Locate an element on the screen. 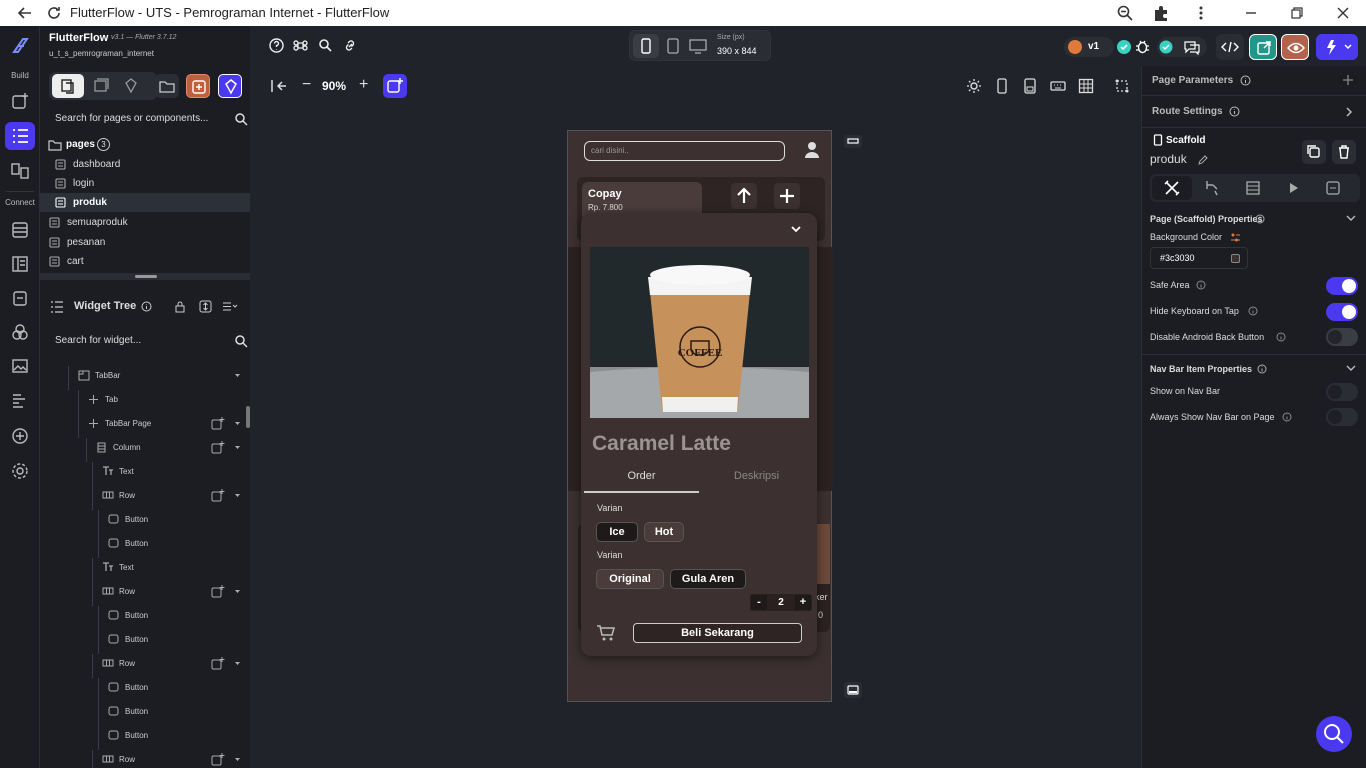 The width and height of the screenshot is (1366, 768). preview-button is located at coordinates (1295, 47).